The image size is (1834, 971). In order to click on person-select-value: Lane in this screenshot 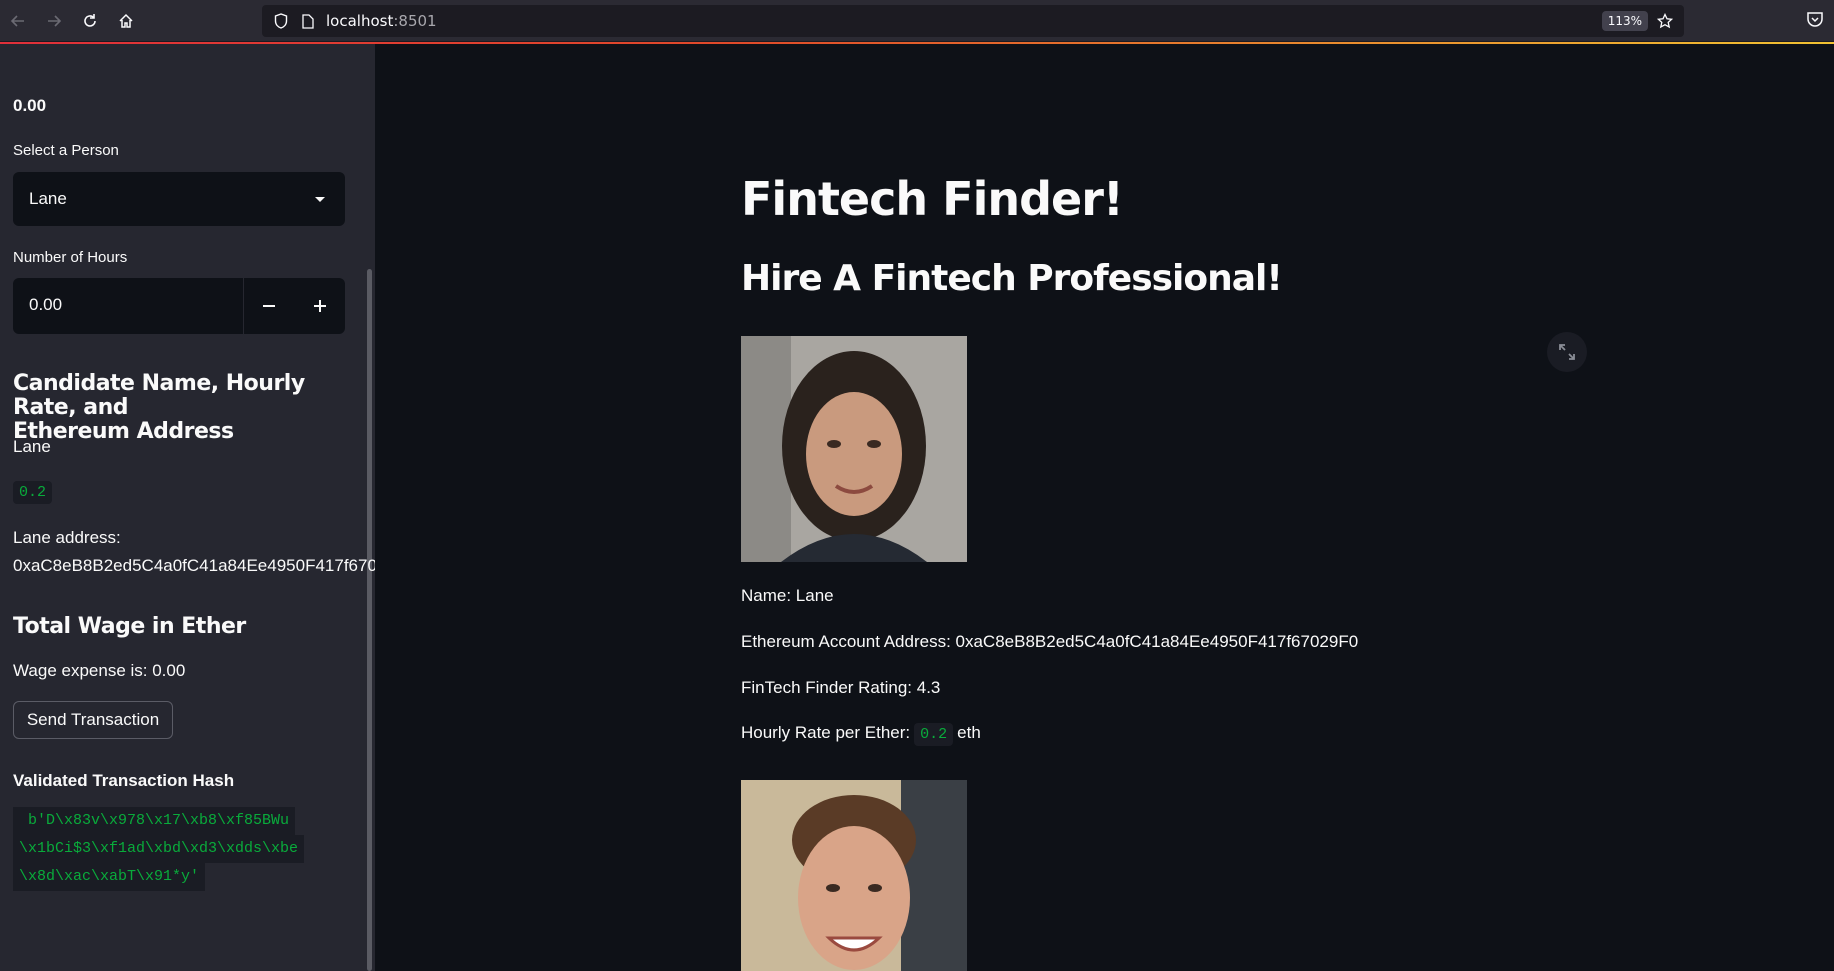, I will do `click(48, 198)`.